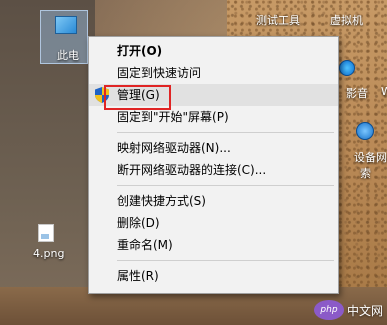 The image size is (387, 325). I want to click on watermark: php 中文网, so click(348, 310).